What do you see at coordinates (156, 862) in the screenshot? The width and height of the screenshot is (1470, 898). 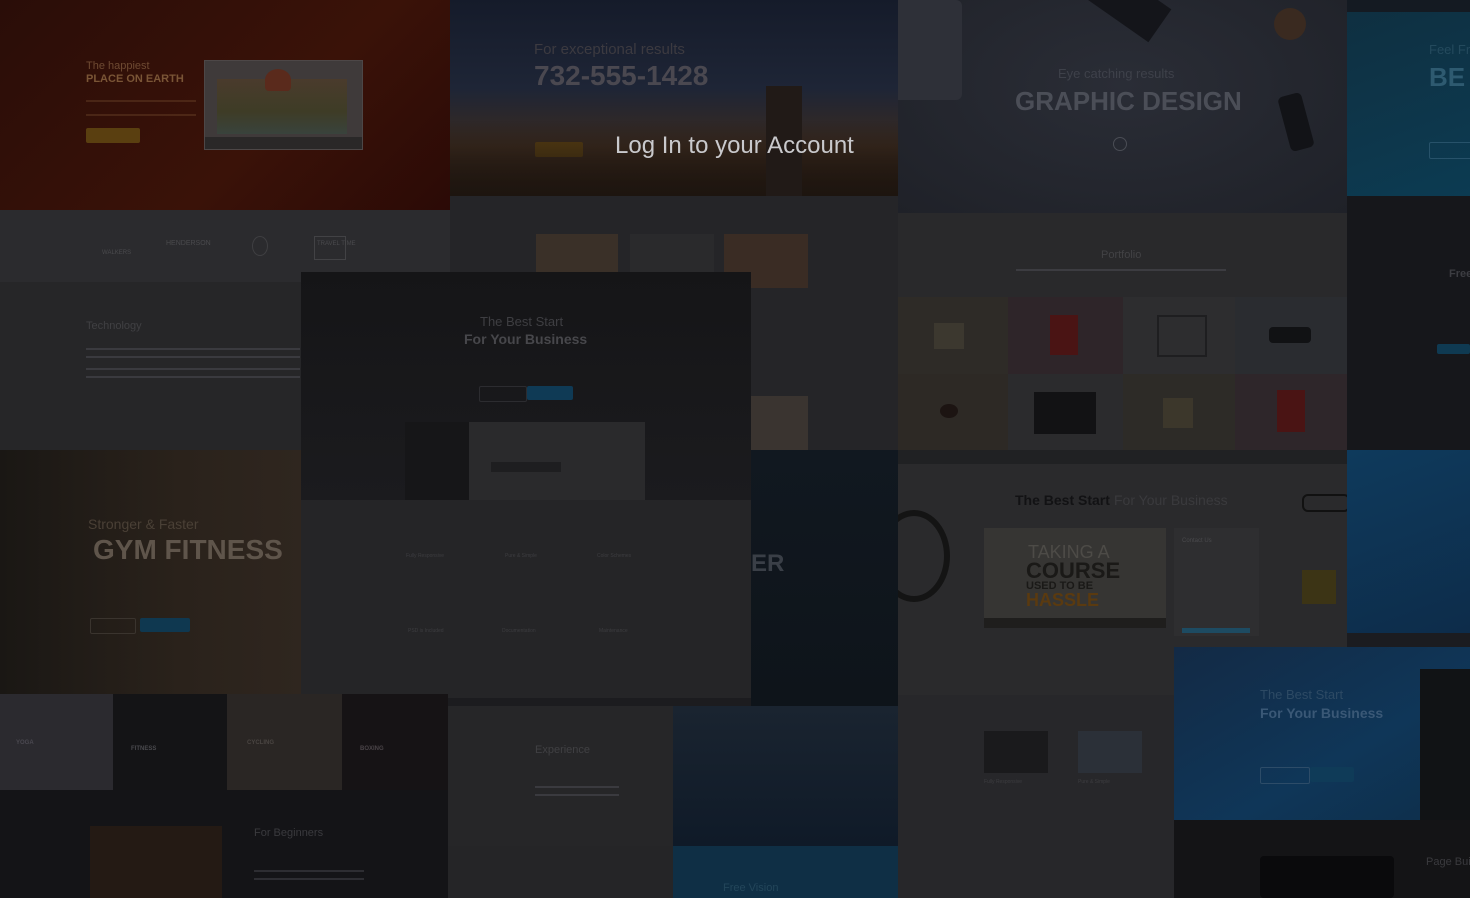 I see `beginners-video` at bounding box center [156, 862].